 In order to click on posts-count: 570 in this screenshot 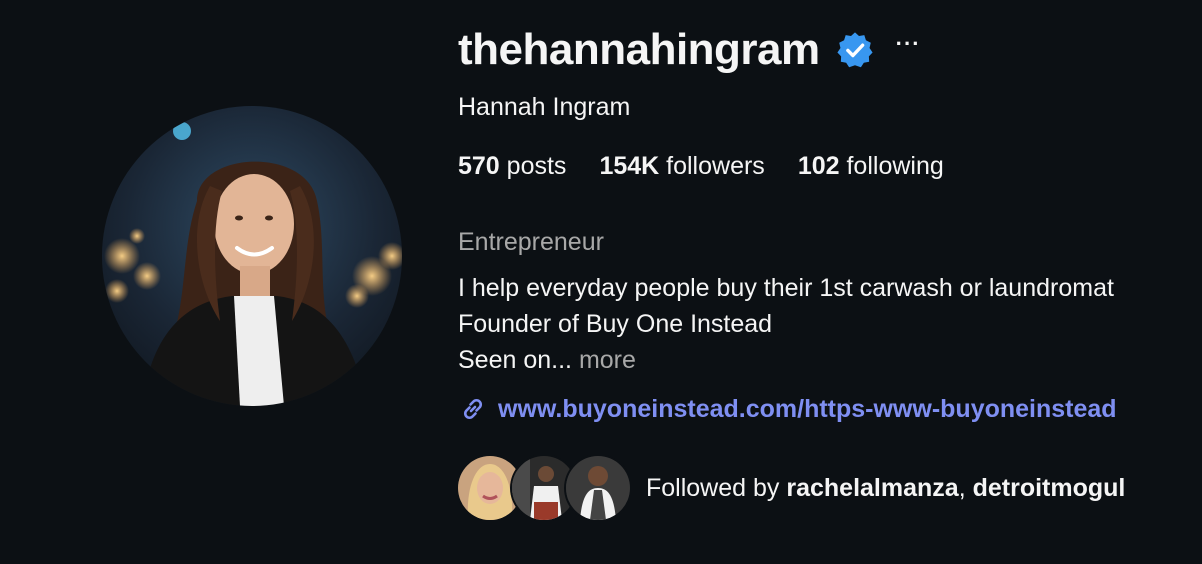, I will do `click(479, 166)`.